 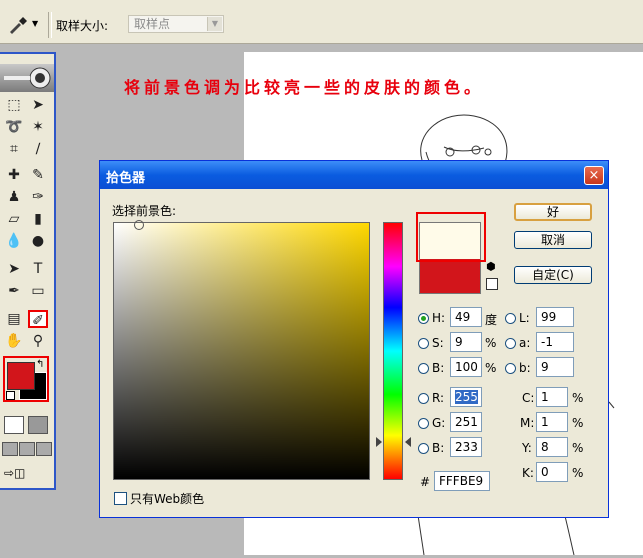 I want to click on blur-icon: 💧, so click(x=14, y=241).